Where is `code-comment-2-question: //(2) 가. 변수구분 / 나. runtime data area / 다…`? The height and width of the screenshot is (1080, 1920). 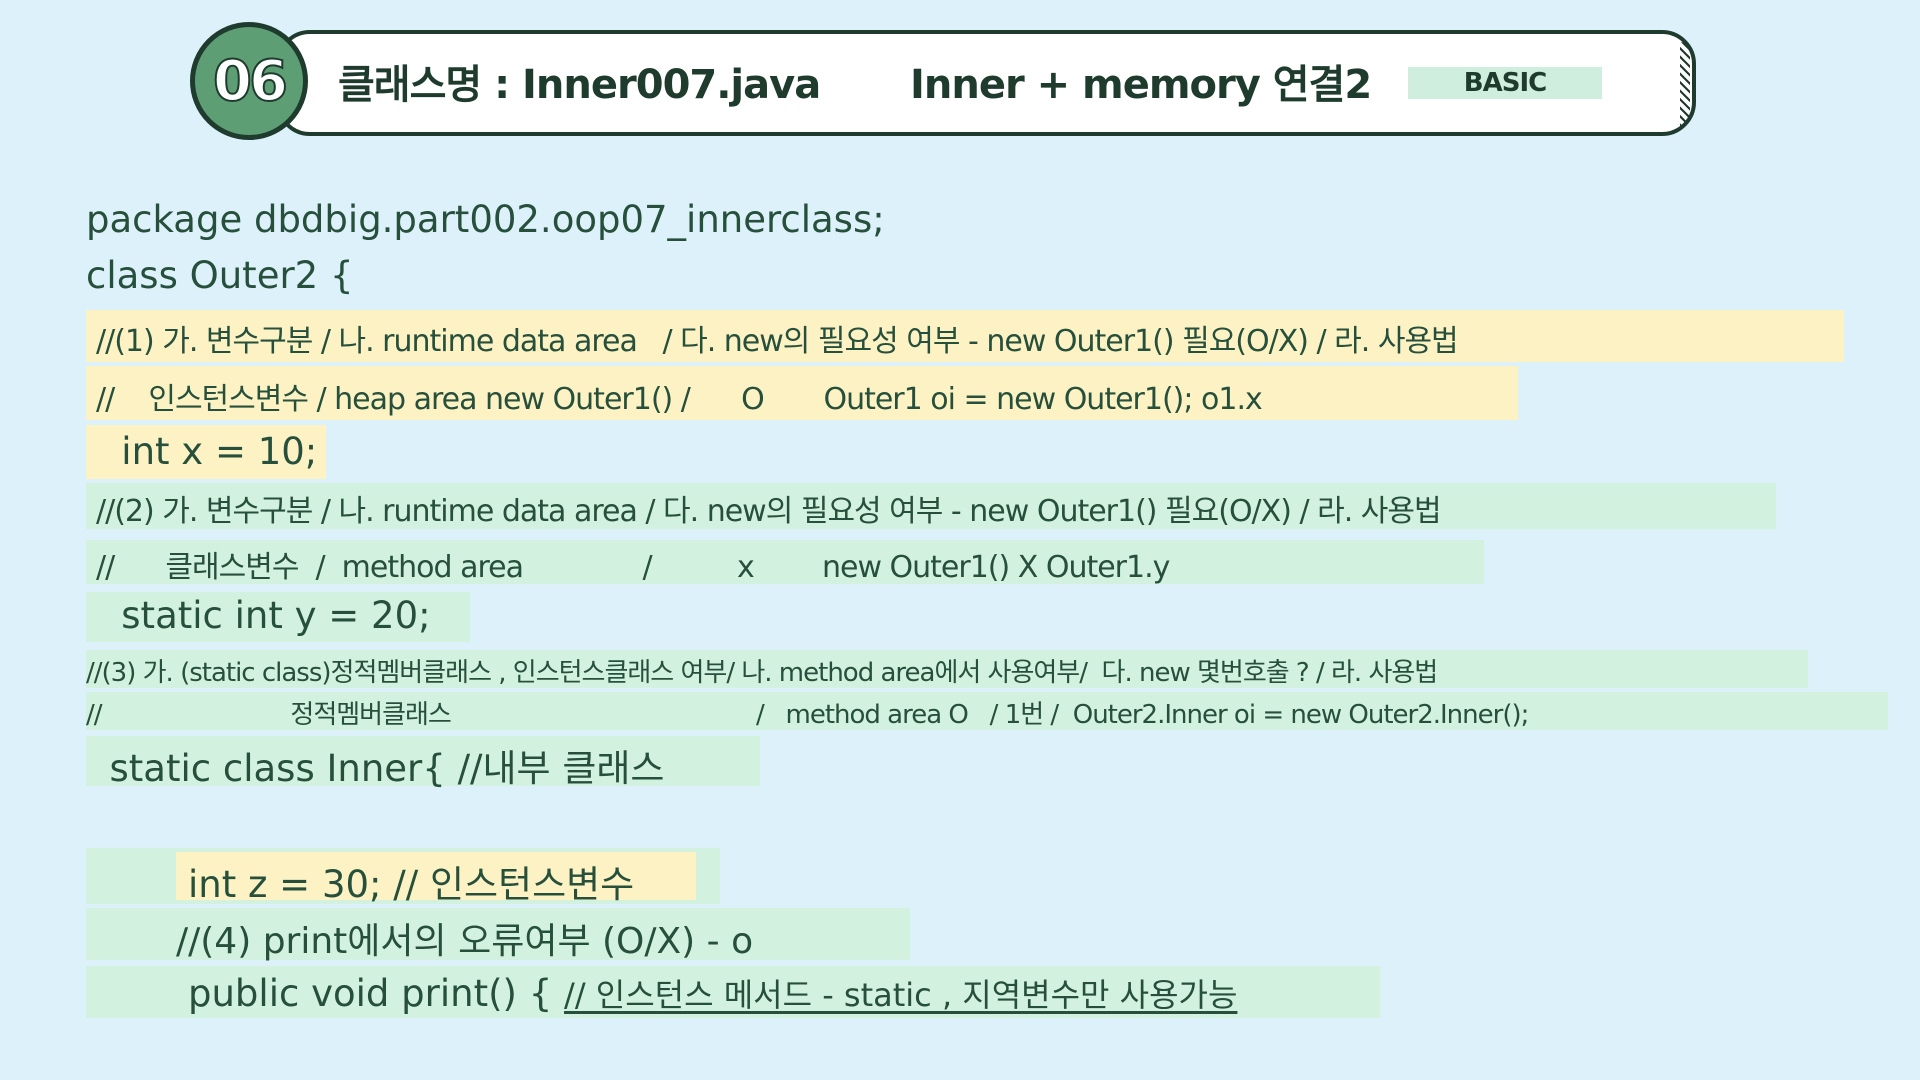 code-comment-2-question: //(2) 가. 변수구분 / 나. runtime data area / 다… is located at coordinates (769, 511).